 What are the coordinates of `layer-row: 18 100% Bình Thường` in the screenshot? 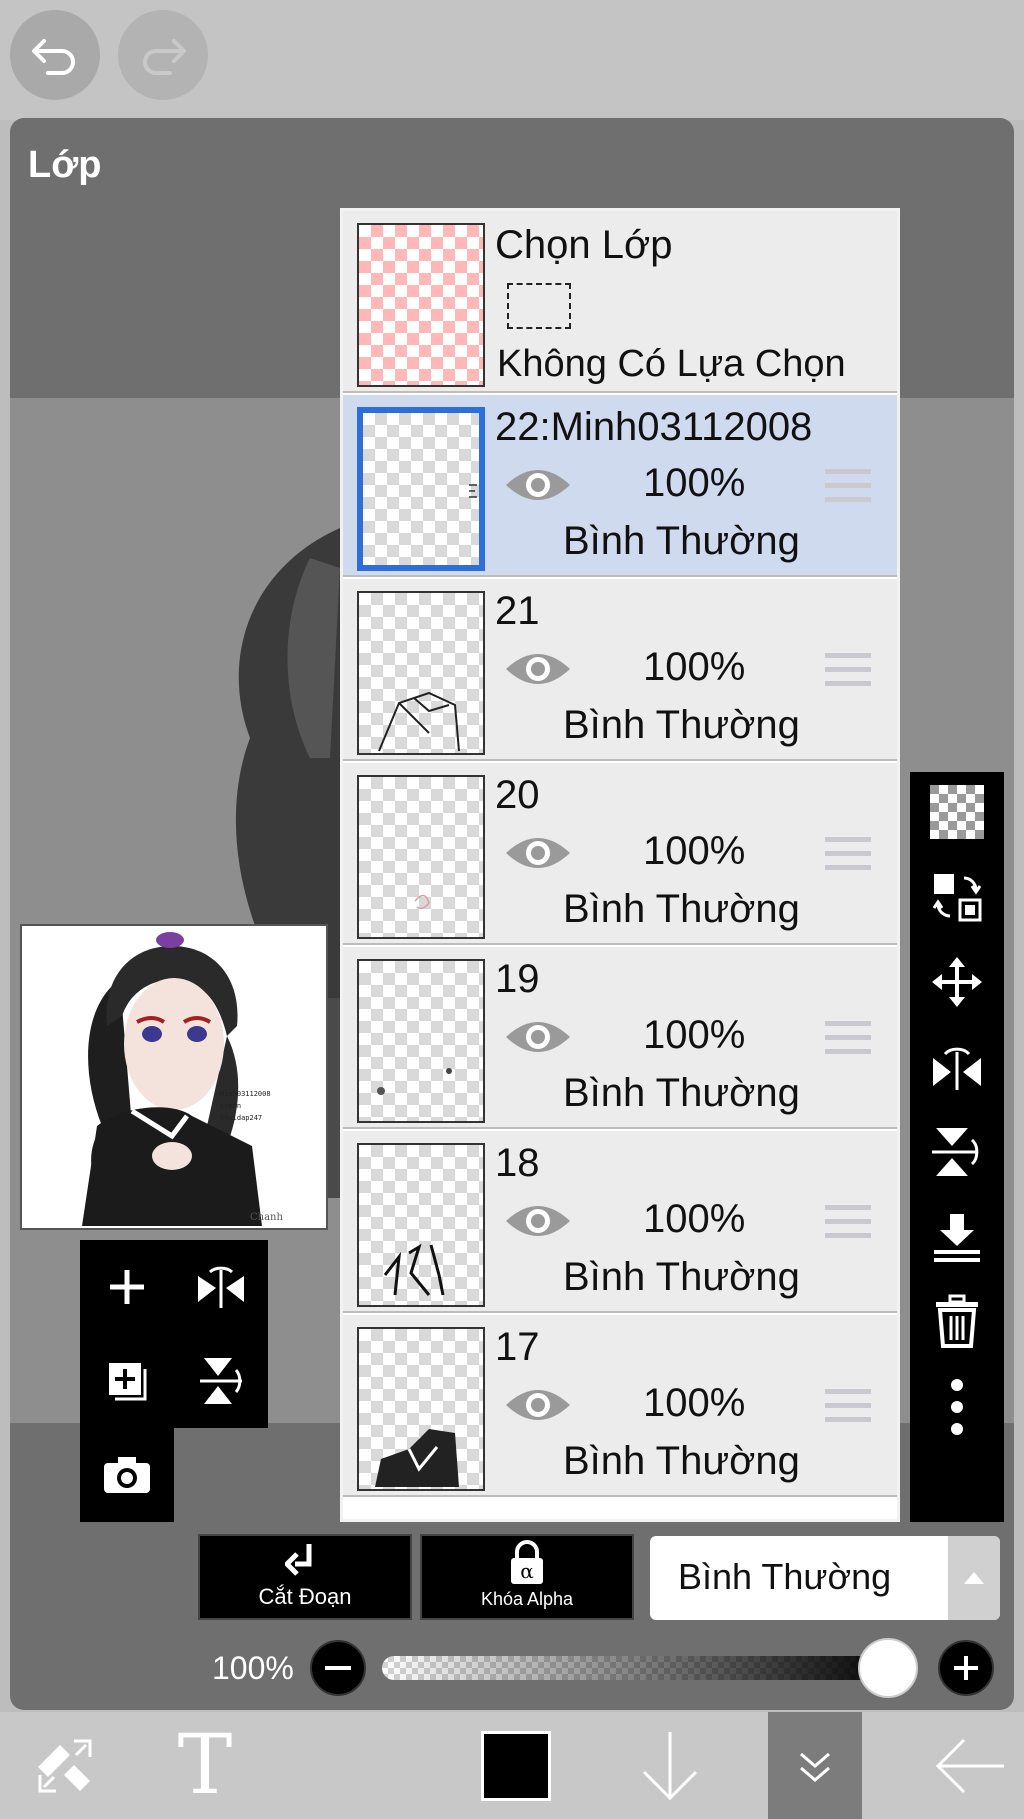 It's located at (620, 1222).